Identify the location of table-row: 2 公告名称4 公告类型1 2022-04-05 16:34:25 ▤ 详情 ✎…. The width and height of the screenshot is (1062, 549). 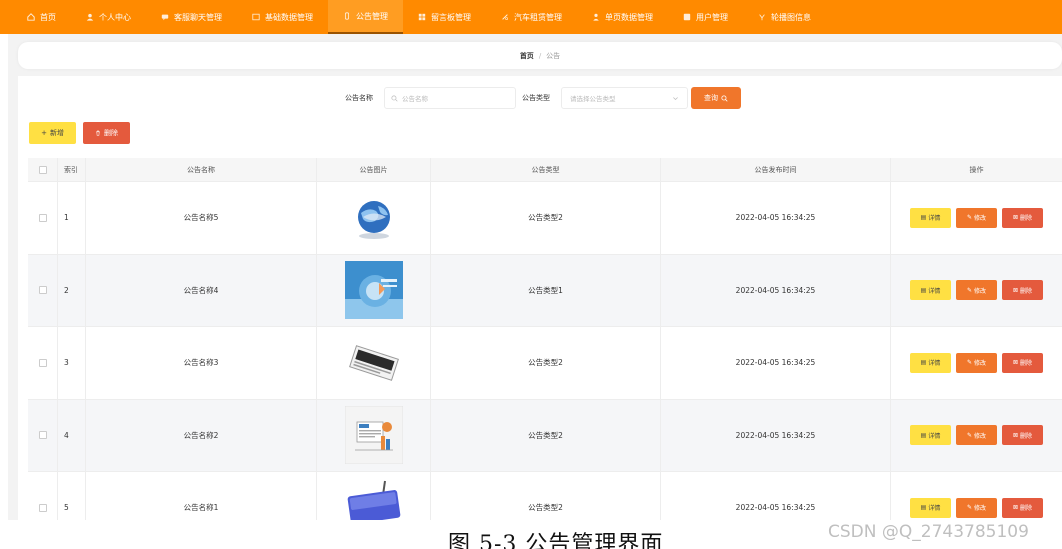
(545, 290).